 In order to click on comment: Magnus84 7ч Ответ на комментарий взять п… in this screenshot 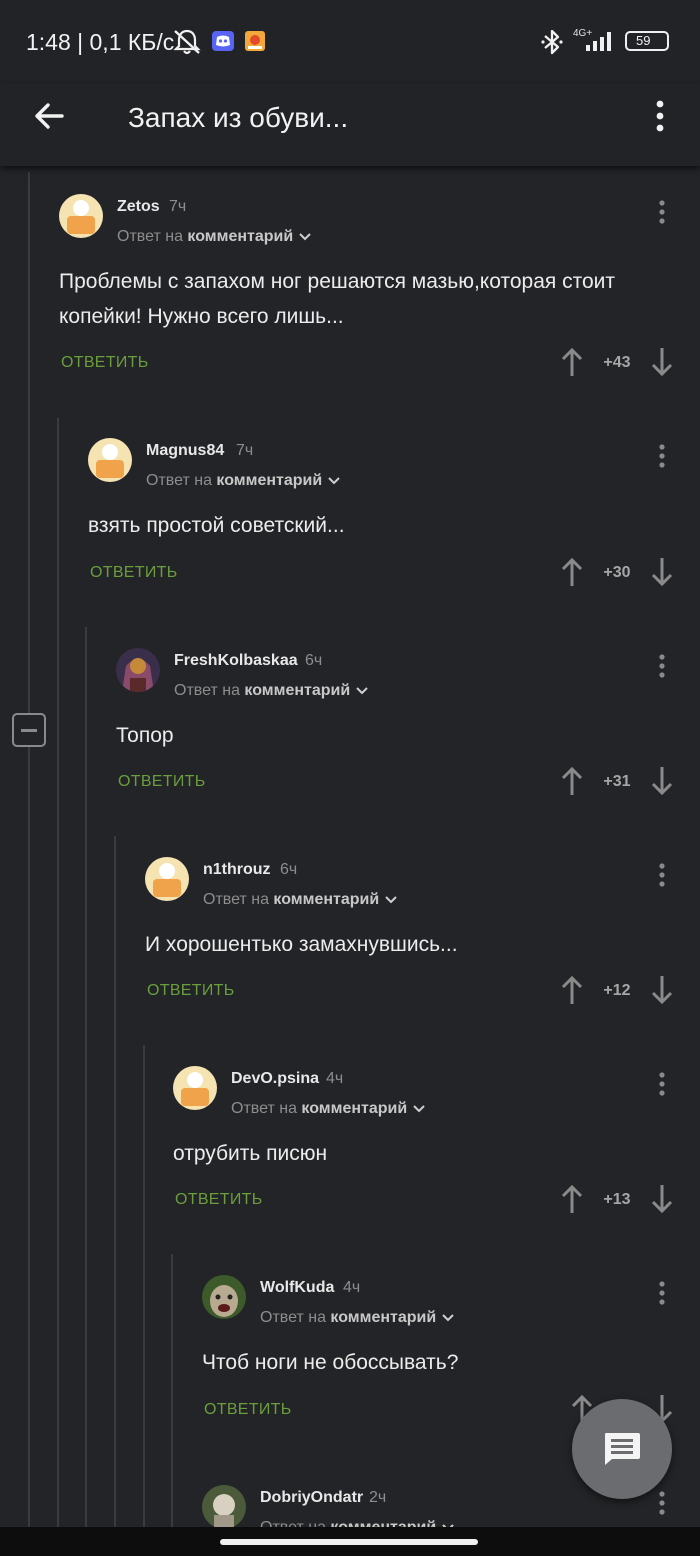, I will do `click(350, 543)`.